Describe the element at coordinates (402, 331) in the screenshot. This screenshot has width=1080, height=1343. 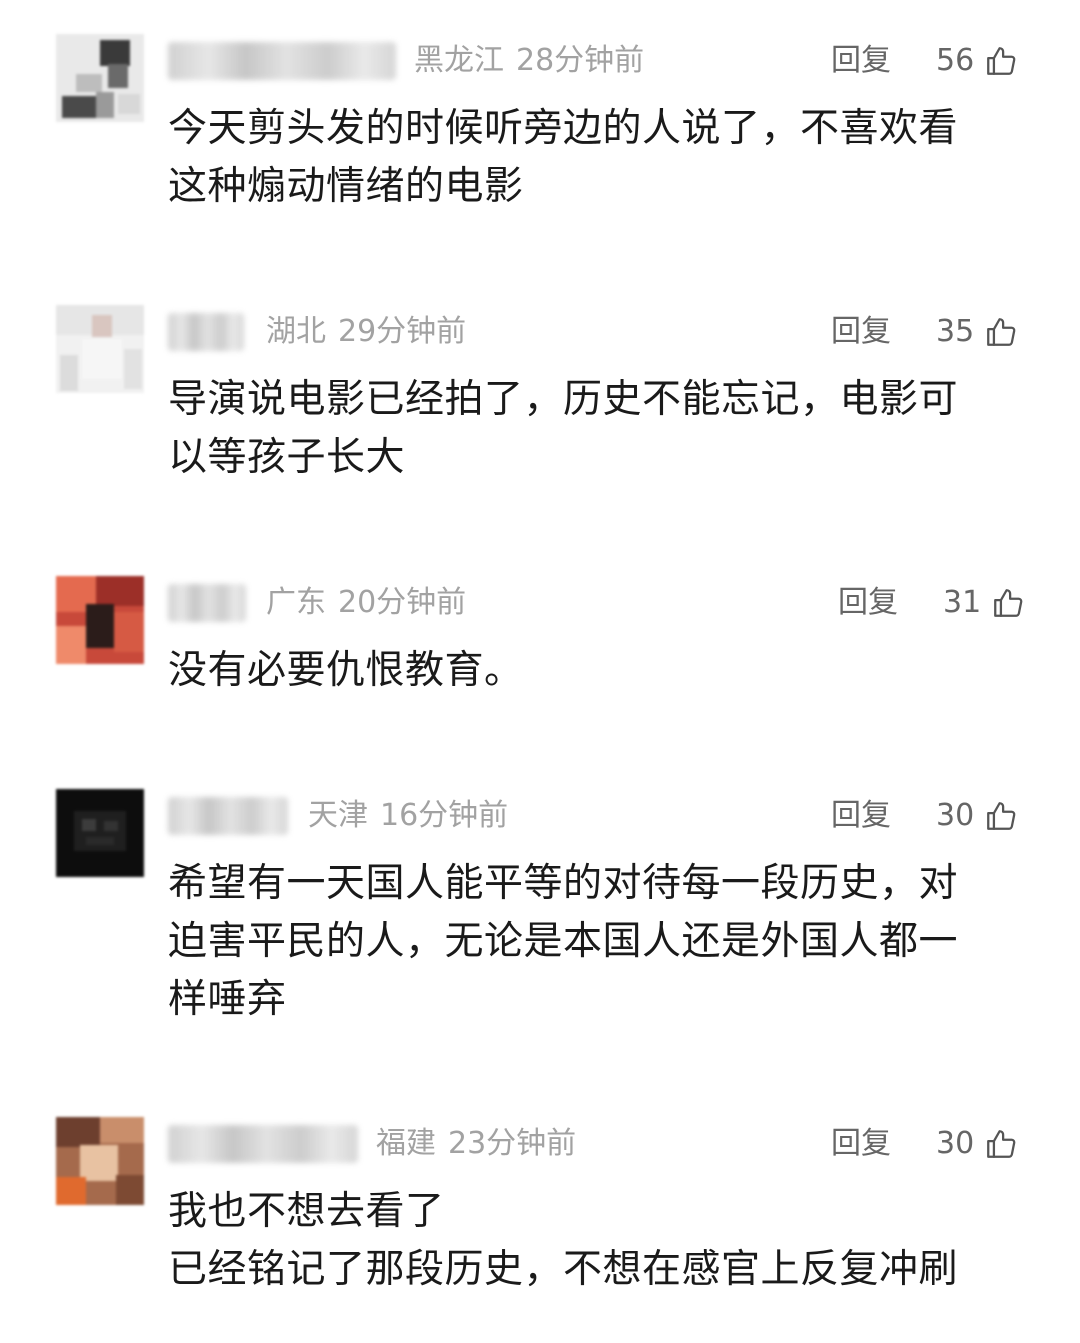
I see `timestamp-text: 29分钟前` at that location.